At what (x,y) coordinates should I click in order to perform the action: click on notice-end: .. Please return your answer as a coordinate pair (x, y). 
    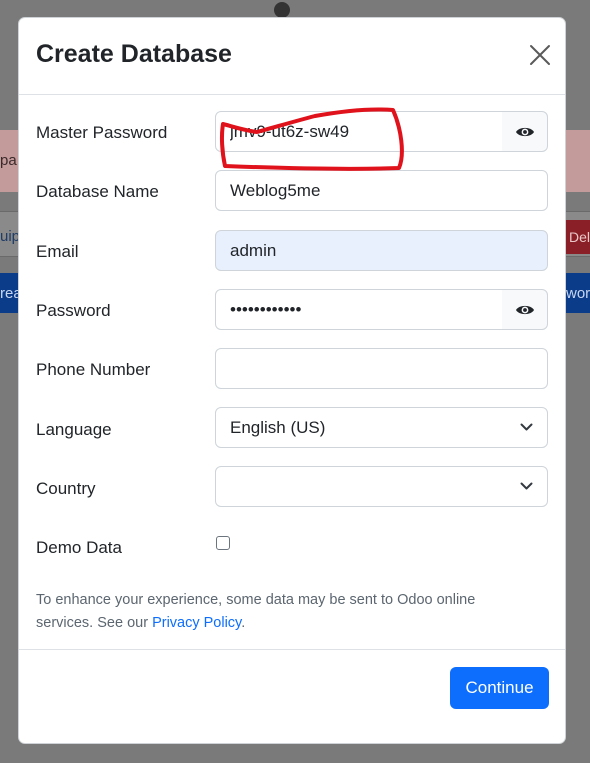
    Looking at the image, I should click on (243, 623).